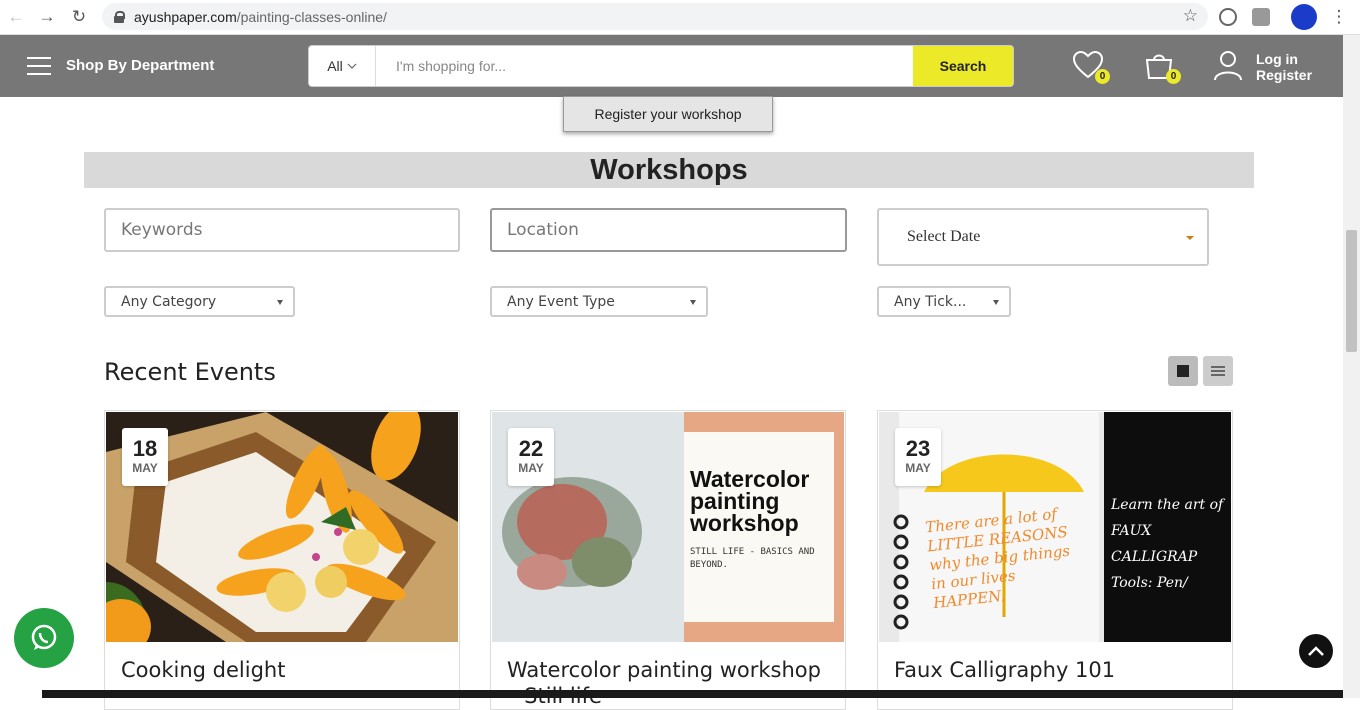 The image size is (1360, 710). I want to click on event-day: 23, so click(918, 448).